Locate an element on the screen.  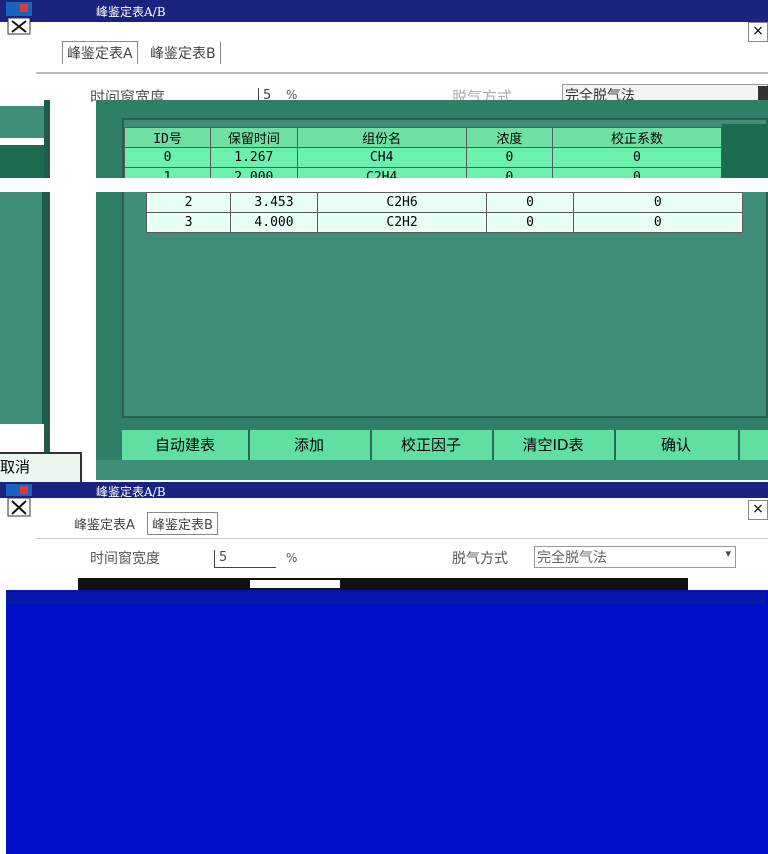
peak-table-lower: 2 3.453 C2H6 0 0 3 4.000 C2H2 0 0 is located at coordinates (444, 212).